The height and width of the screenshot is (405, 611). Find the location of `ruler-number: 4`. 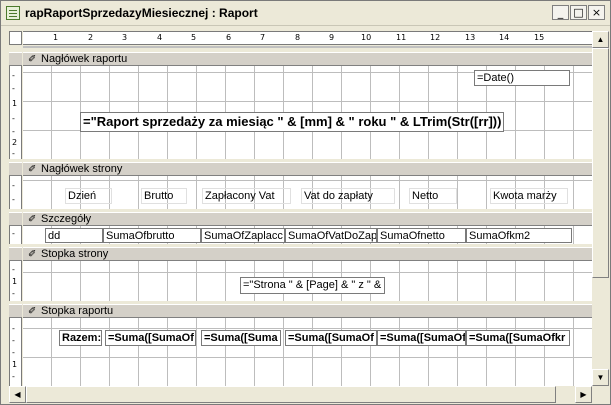

ruler-number: 4 is located at coordinates (160, 37).